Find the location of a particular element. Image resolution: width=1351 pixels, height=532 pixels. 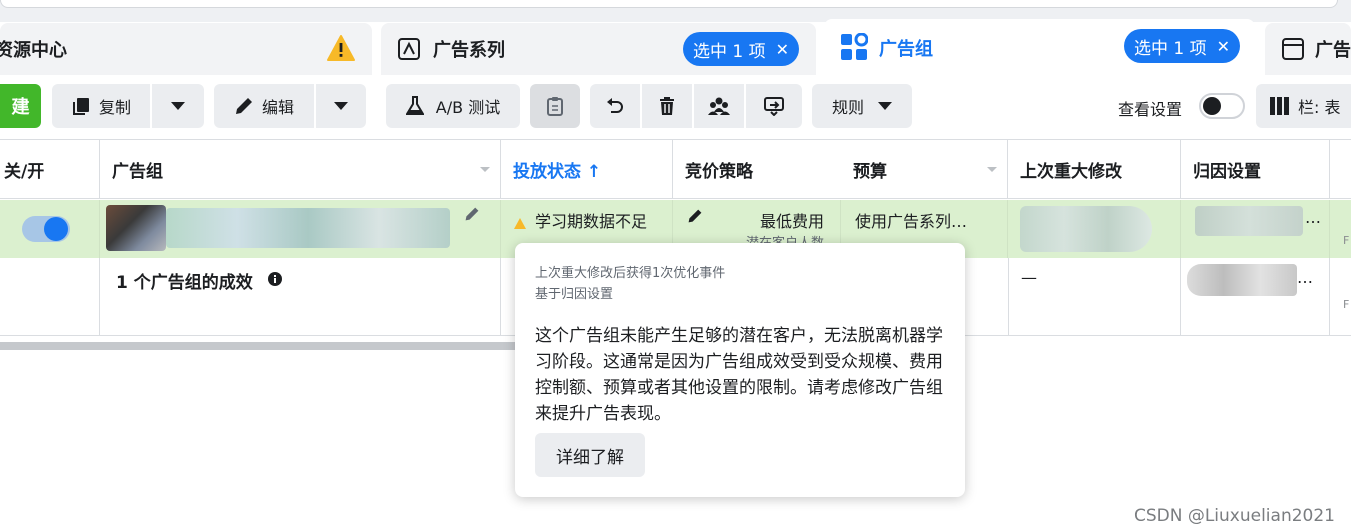

undo-button is located at coordinates (615, 106).